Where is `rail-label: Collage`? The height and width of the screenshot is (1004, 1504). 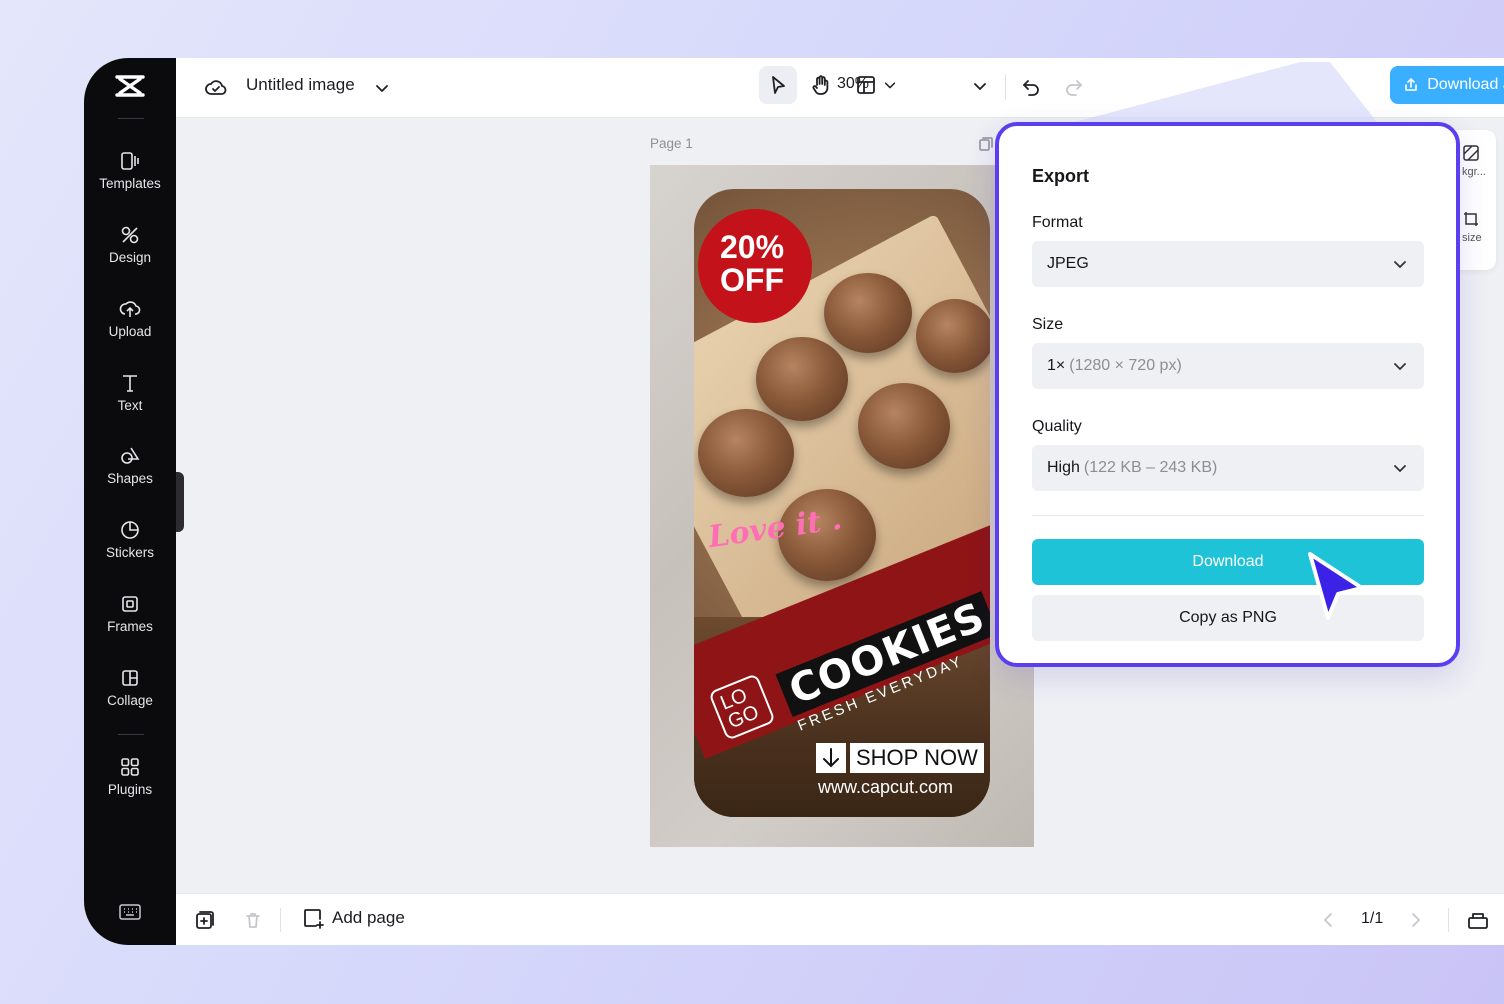
rail-label: Collage is located at coordinates (130, 700).